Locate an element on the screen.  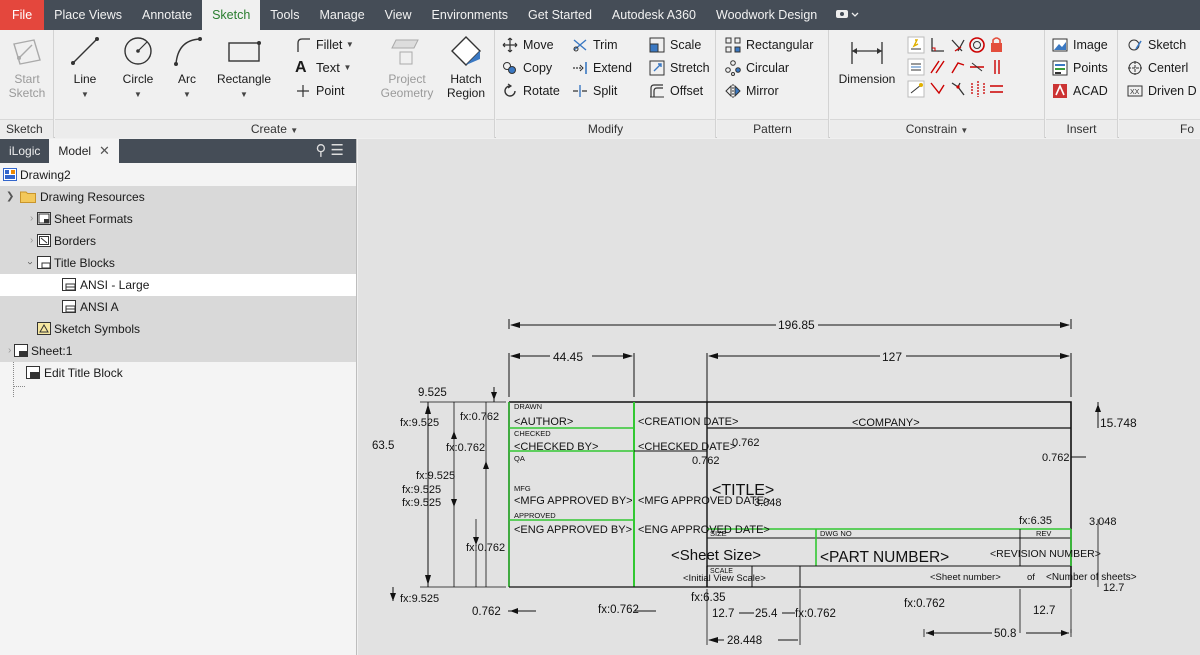
vertical-icon is located at coordinates (997, 67).